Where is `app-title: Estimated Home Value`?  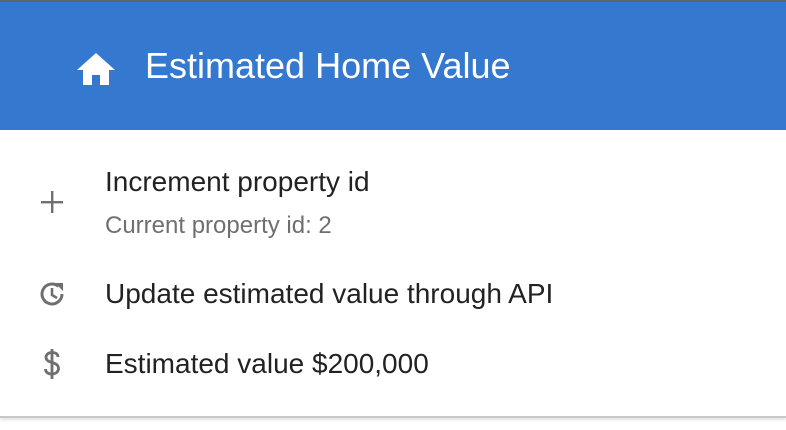
app-title: Estimated Home Value is located at coordinates (328, 65).